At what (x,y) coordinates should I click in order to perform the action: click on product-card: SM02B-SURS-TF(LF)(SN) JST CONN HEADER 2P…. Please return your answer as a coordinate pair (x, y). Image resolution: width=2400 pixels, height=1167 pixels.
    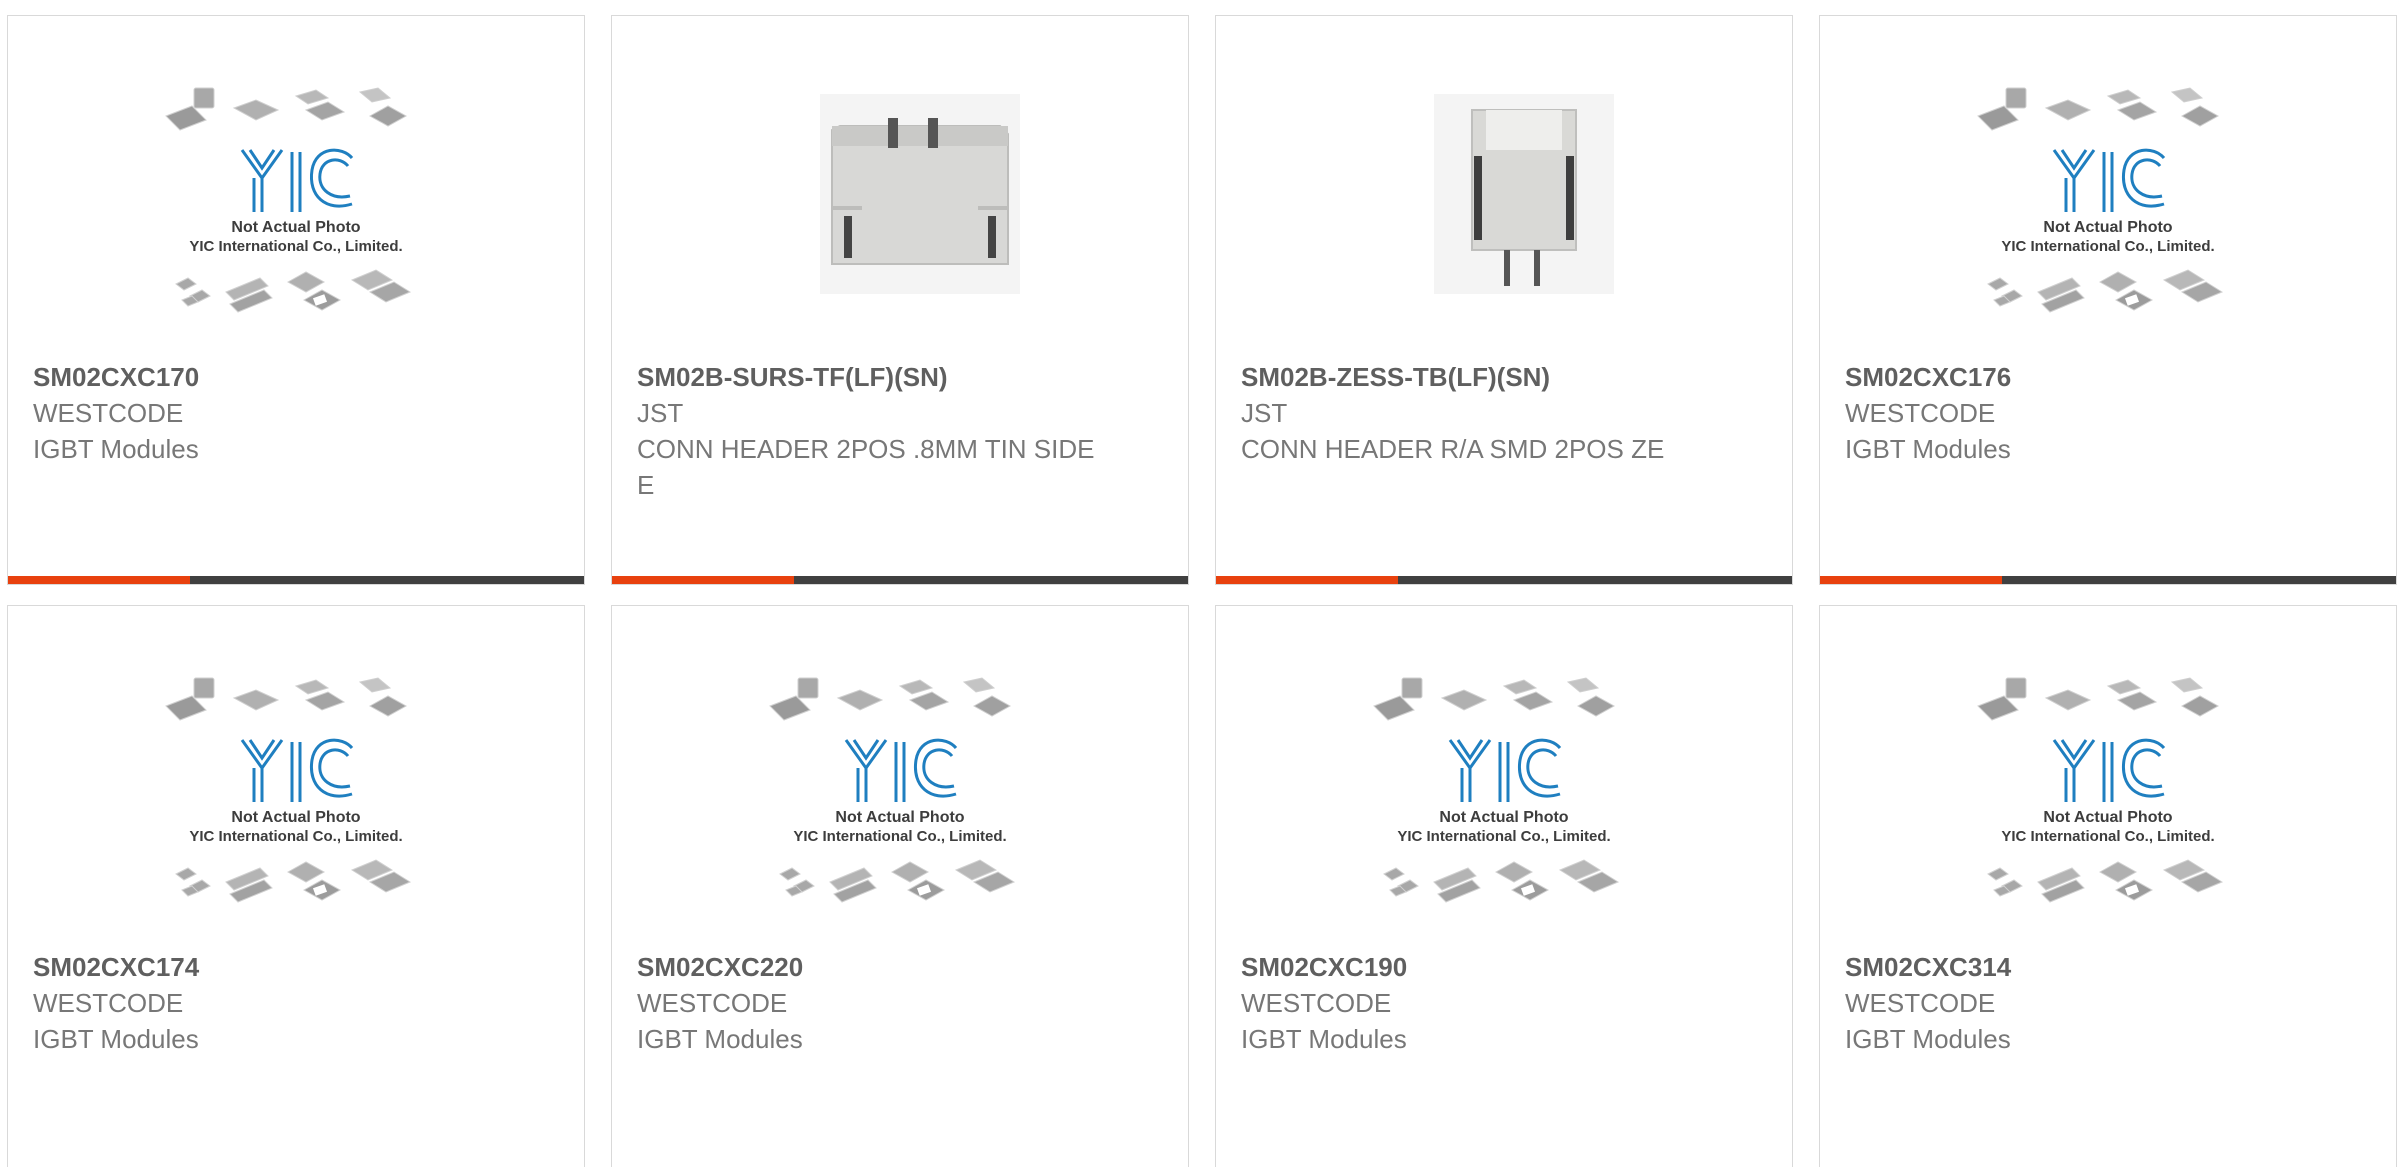
    Looking at the image, I should click on (900, 300).